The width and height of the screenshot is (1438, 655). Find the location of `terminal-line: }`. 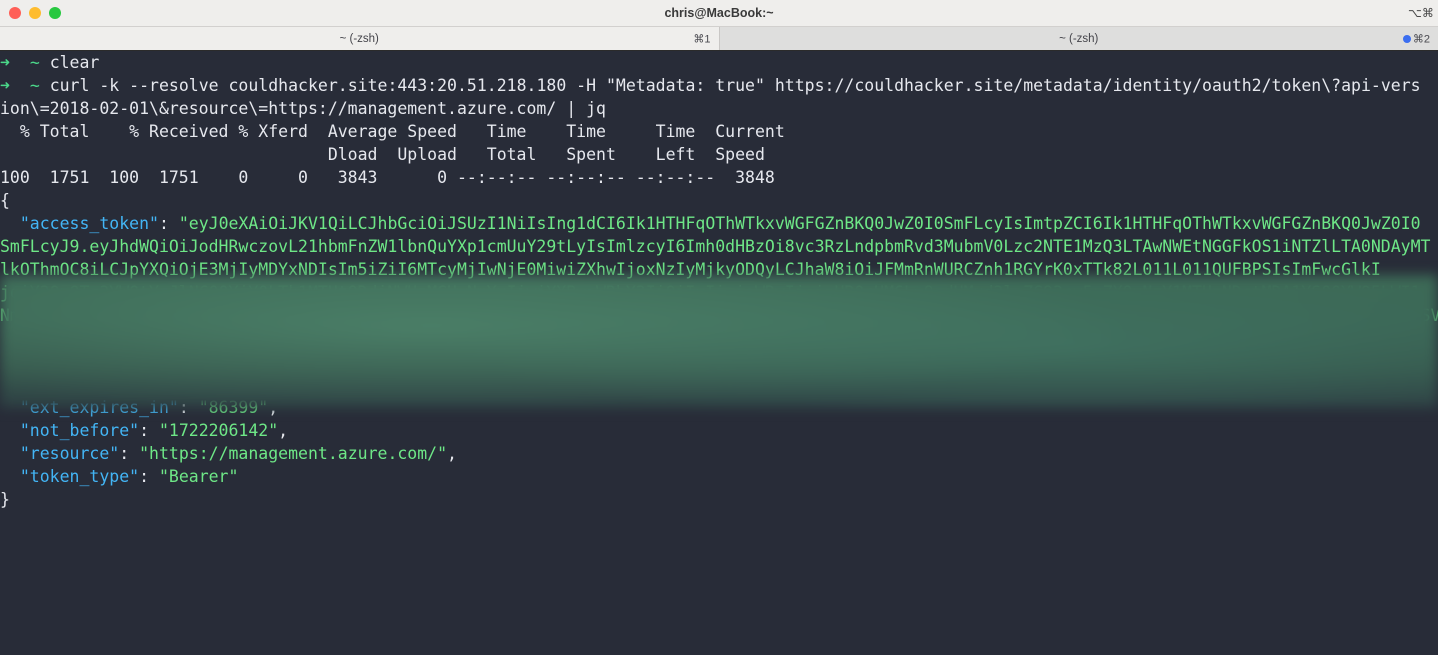

terminal-line: } is located at coordinates (719, 499).